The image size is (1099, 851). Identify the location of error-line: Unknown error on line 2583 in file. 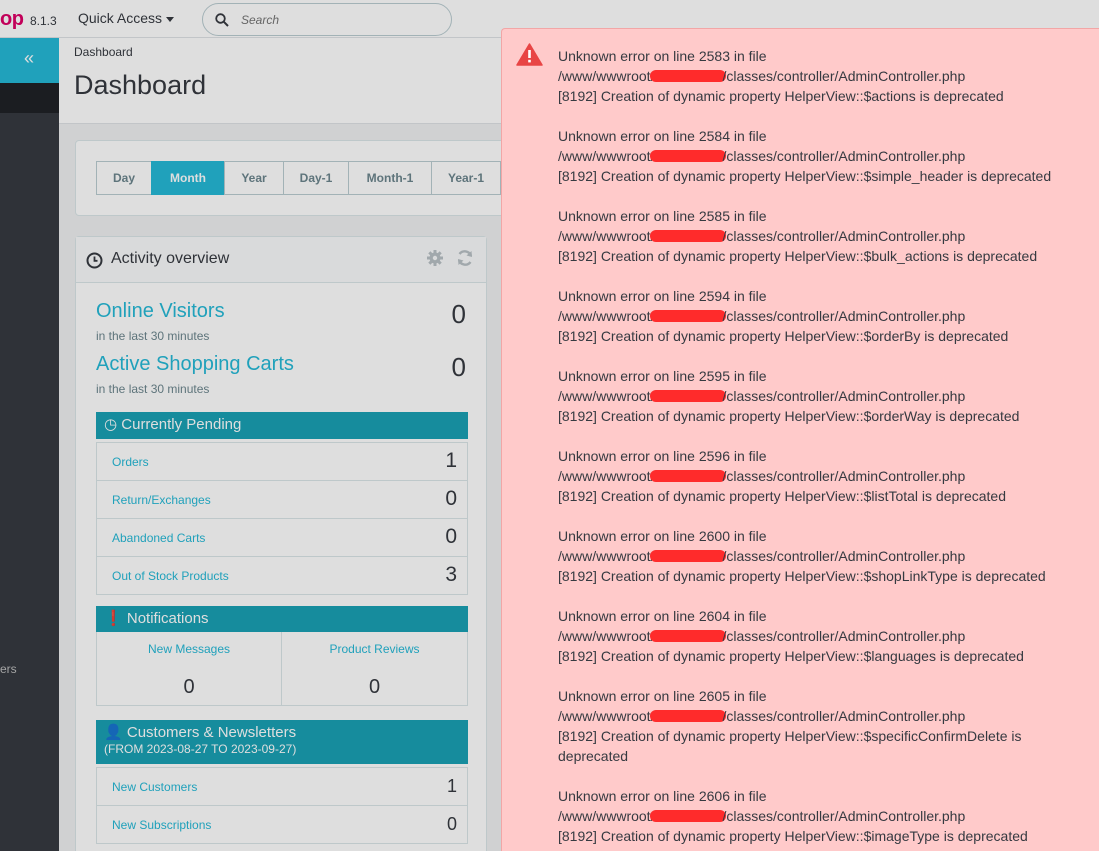
(662, 56).